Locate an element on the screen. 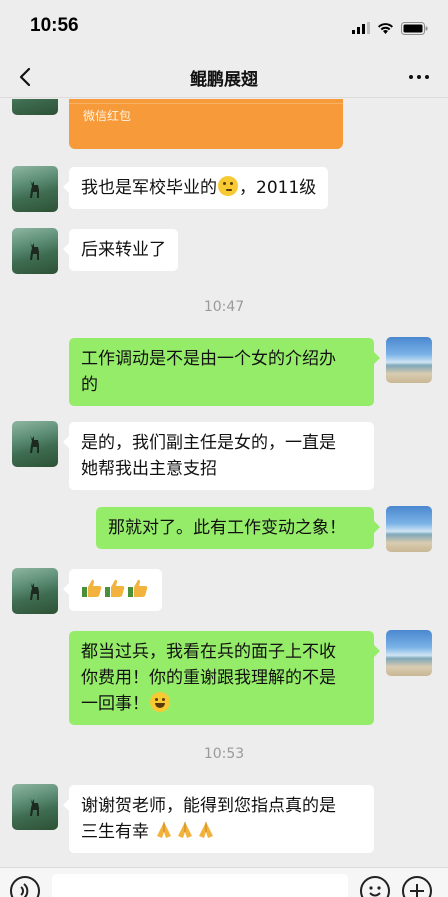 This screenshot has width=448, height=897. chat-title: 鲲鹏展翅 is located at coordinates (224, 80).